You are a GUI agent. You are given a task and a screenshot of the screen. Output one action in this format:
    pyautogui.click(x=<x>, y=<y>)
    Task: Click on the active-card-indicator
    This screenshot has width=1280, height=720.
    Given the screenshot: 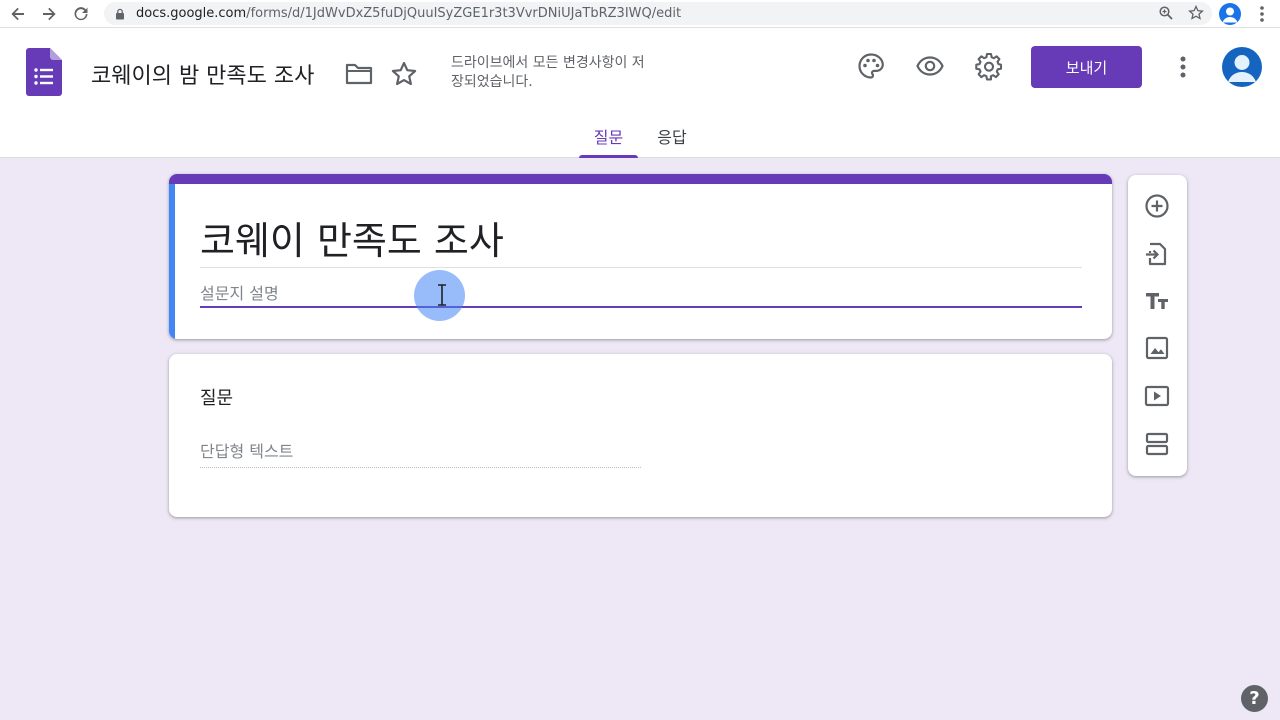 What is the action you would take?
    pyautogui.click(x=172, y=261)
    